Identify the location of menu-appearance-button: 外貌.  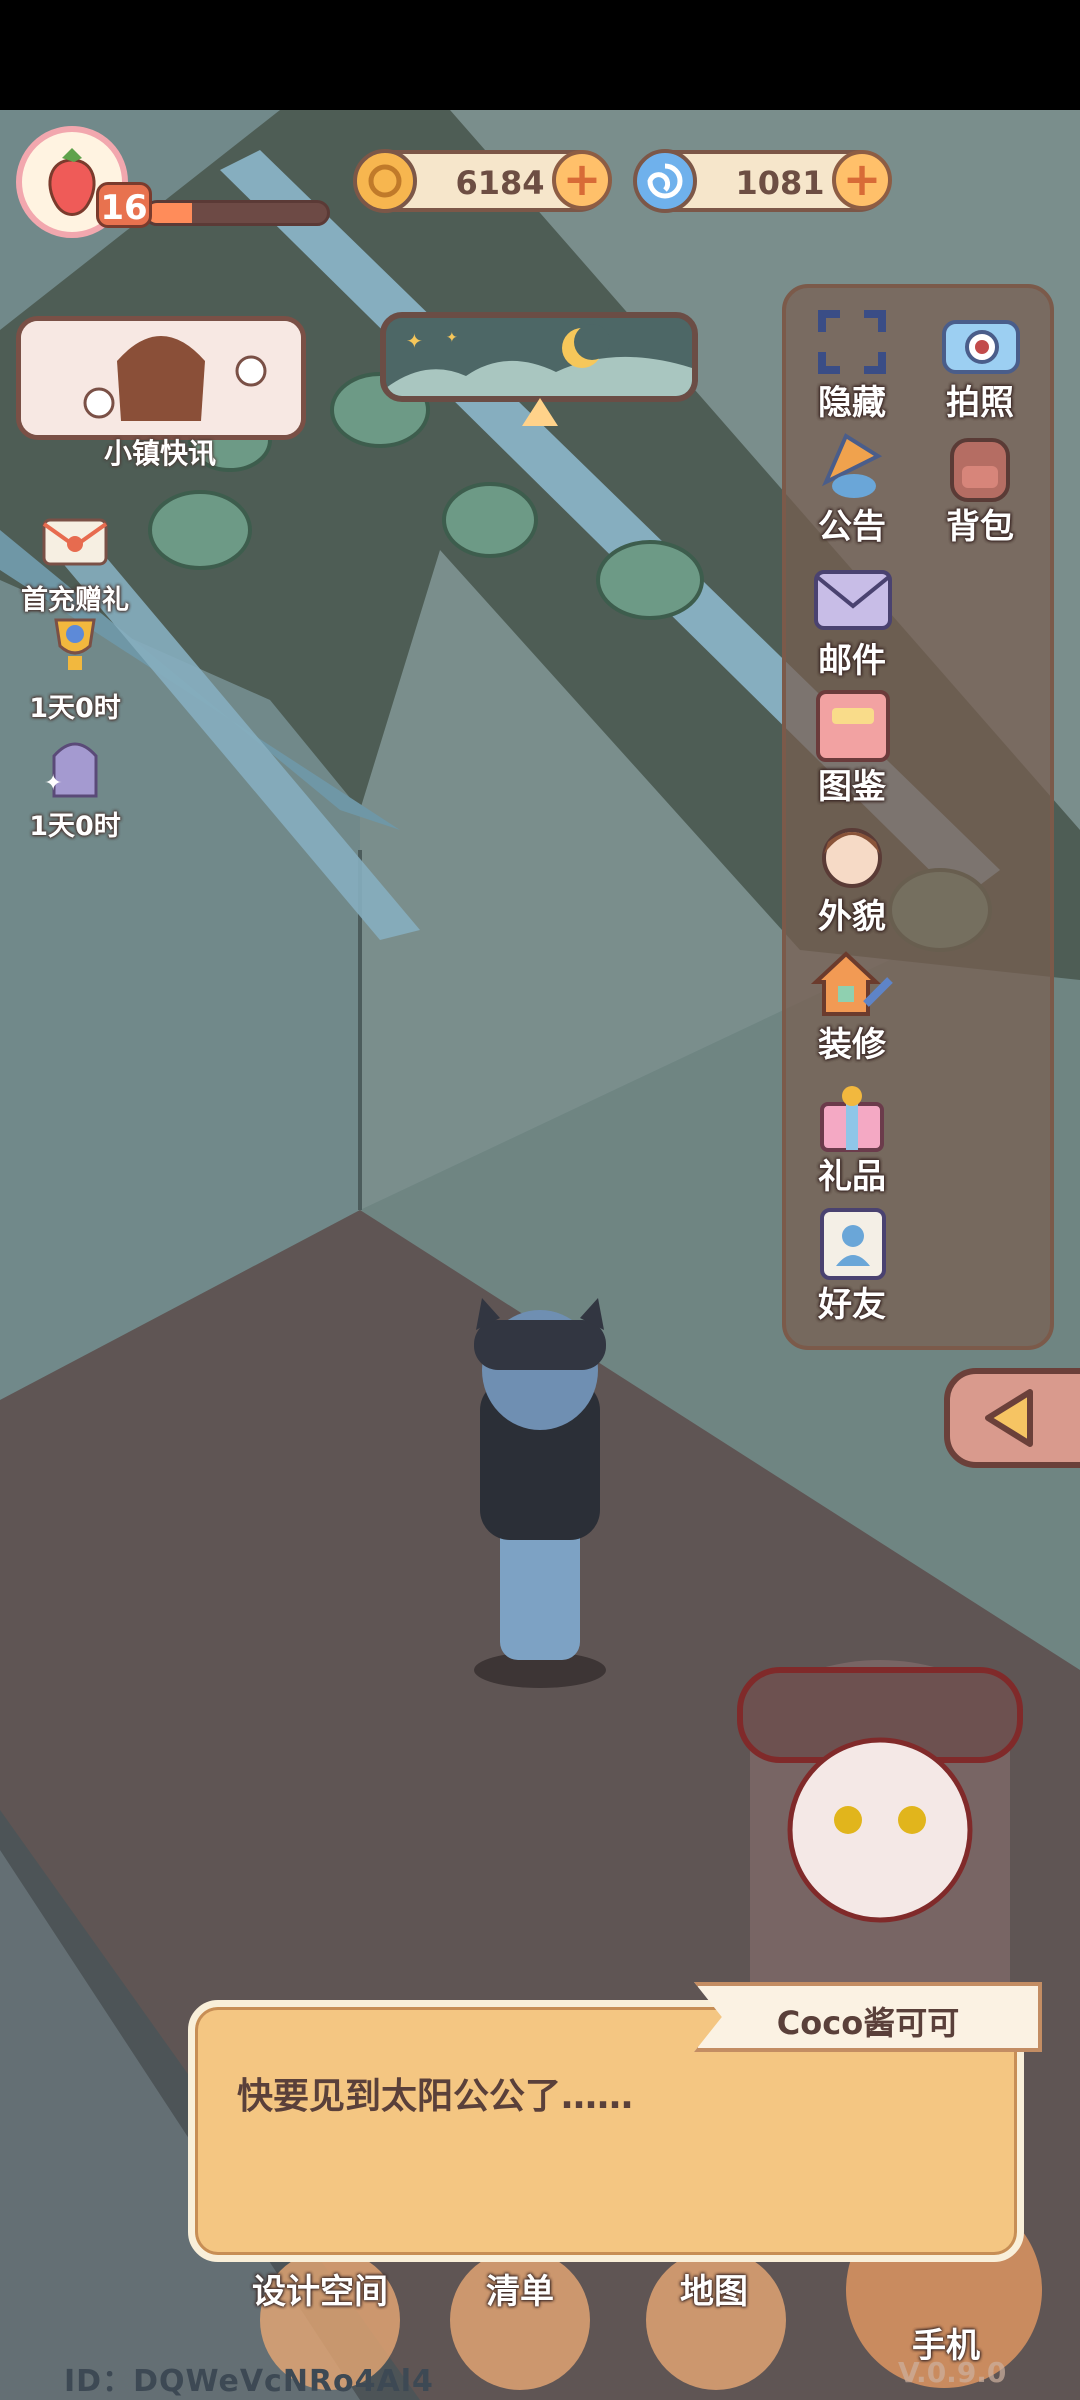
(852, 876).